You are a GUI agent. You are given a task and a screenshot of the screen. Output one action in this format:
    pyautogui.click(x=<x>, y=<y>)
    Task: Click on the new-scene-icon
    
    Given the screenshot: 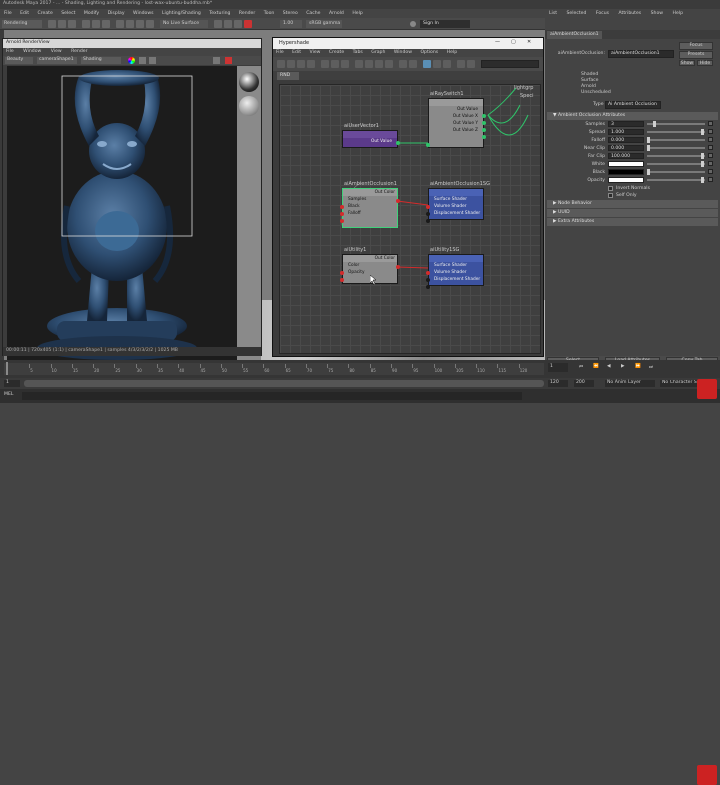 What is the action you would take?
    pyautogui.click(x=52, y=24)
    